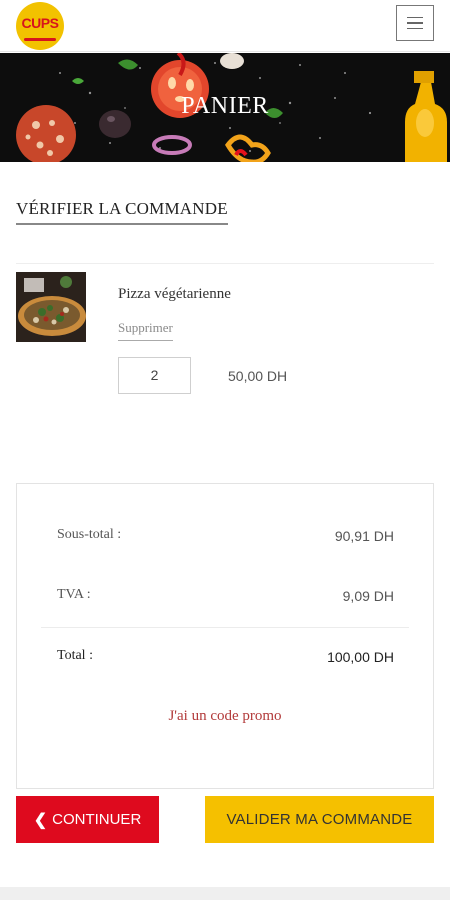 The width and height of the screenshot is (450, 900). I want to click on brand-logo: CUPS, so click(40, 26).